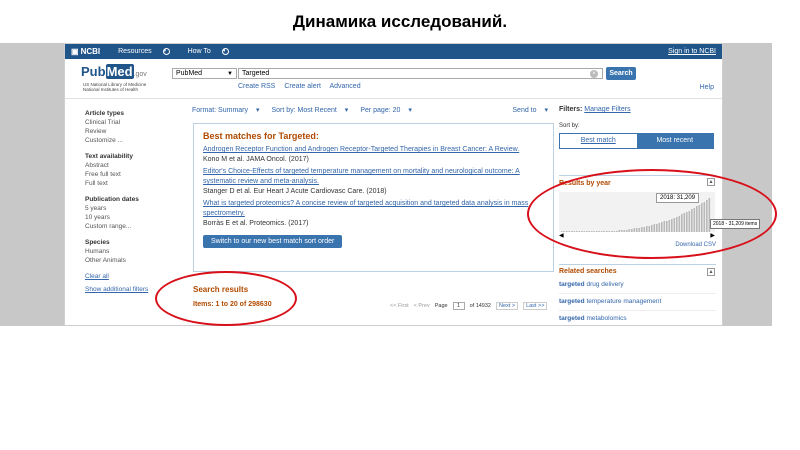  What do you see at coordinates (571, 109) in the screenshot?
I see `filters-label: Filters:` at bounding box center [571, 109].